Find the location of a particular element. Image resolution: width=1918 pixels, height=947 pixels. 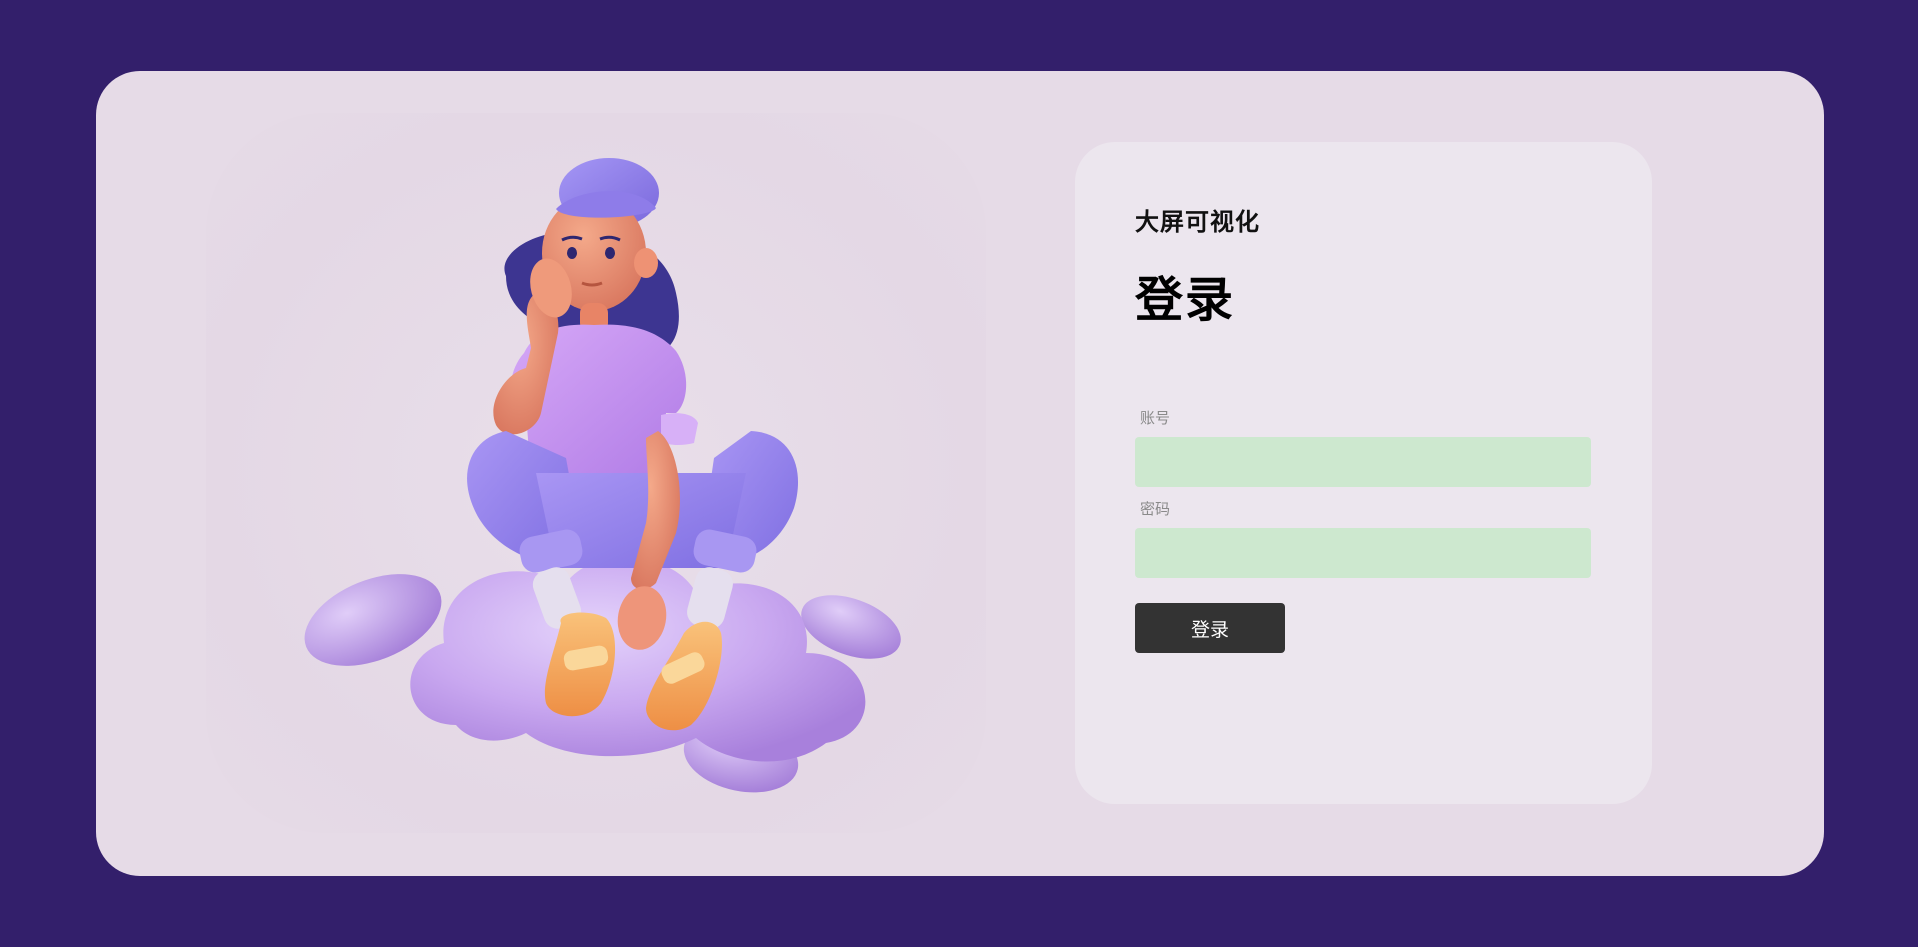

password-input is located at coordinates (1363, 553).